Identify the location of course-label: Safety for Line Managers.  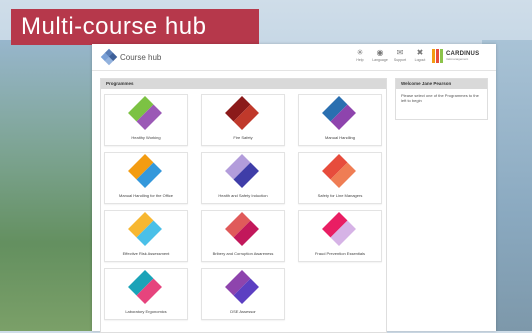
(340, 195).